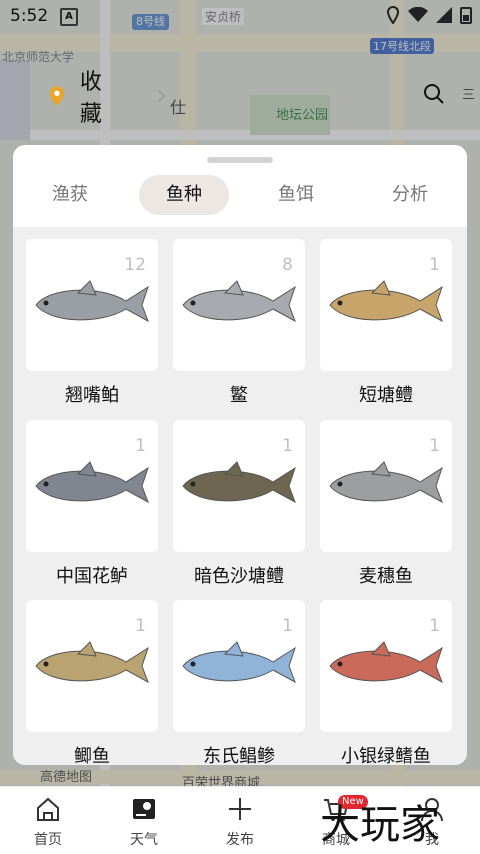  What do you see at coordinates (240, 17) in the screenshot?
I see `status-bar: 5:52 A` at bounding box center [240, 17].